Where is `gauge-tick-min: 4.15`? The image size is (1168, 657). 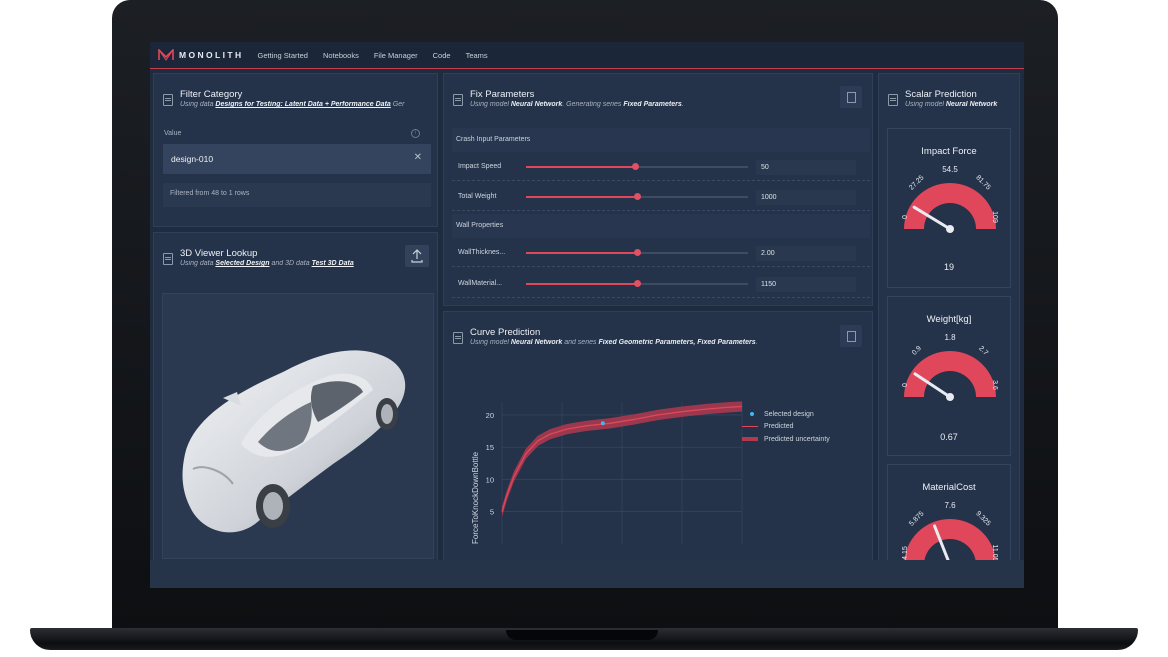
gauge-tick-min: 4.15 is located at coordinates (905, 553).